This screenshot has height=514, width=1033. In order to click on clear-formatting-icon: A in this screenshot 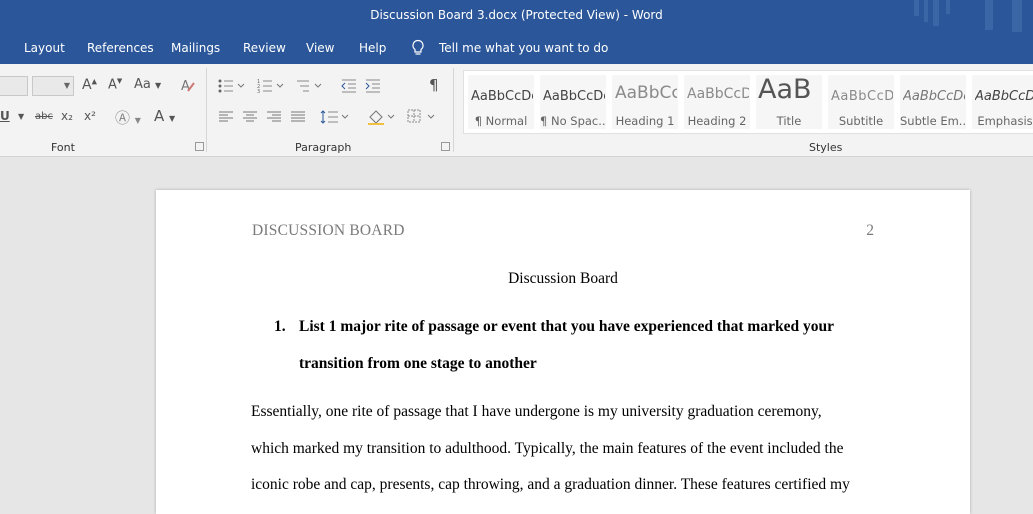, I will do `click(188, 85)`.